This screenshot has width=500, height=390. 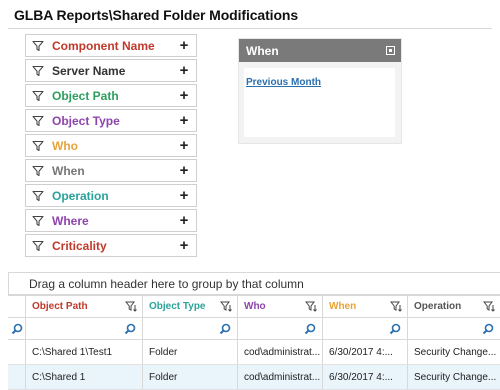 What do you see at coordinates (111, 195) in the screenshot?
I see `filter-operation: Operation +` at bounding box center [111, 195].